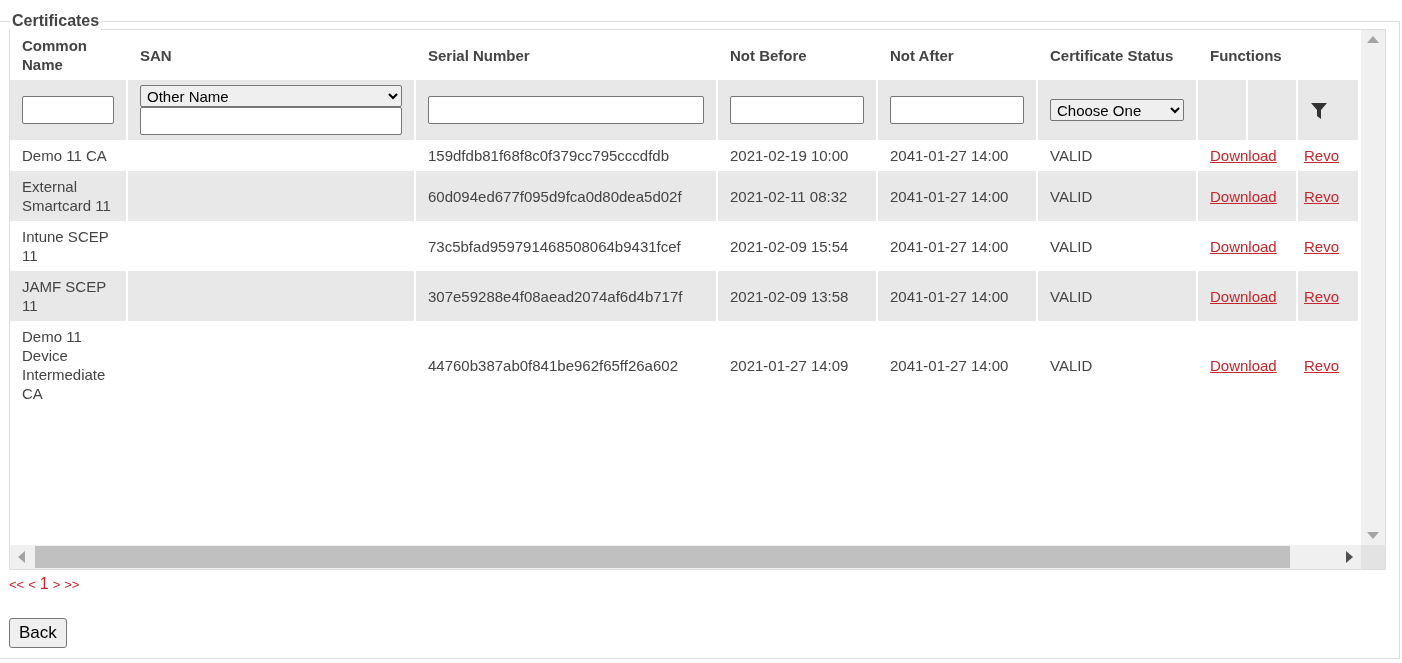 The width and height of the screenshot is (1402, 663). I want to click on not-before-date: 2021-02-19 10:00, so click(789, 155).